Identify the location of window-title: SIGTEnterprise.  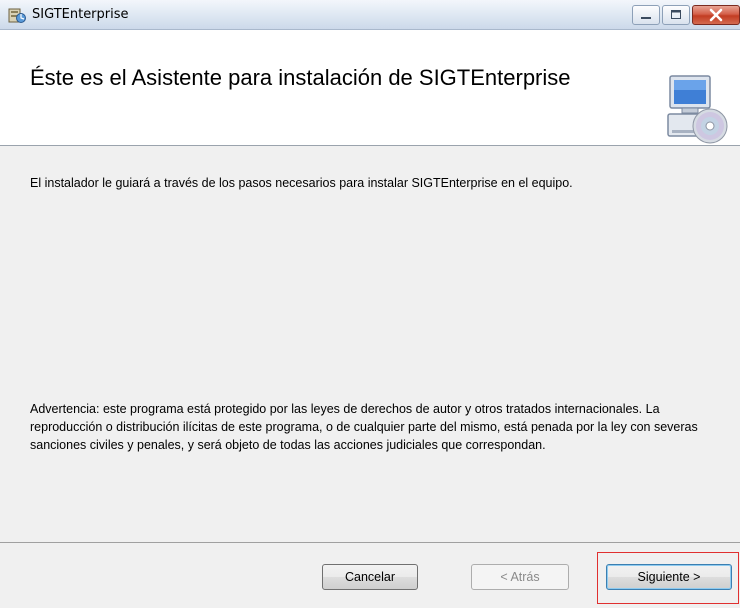
(80, 14).